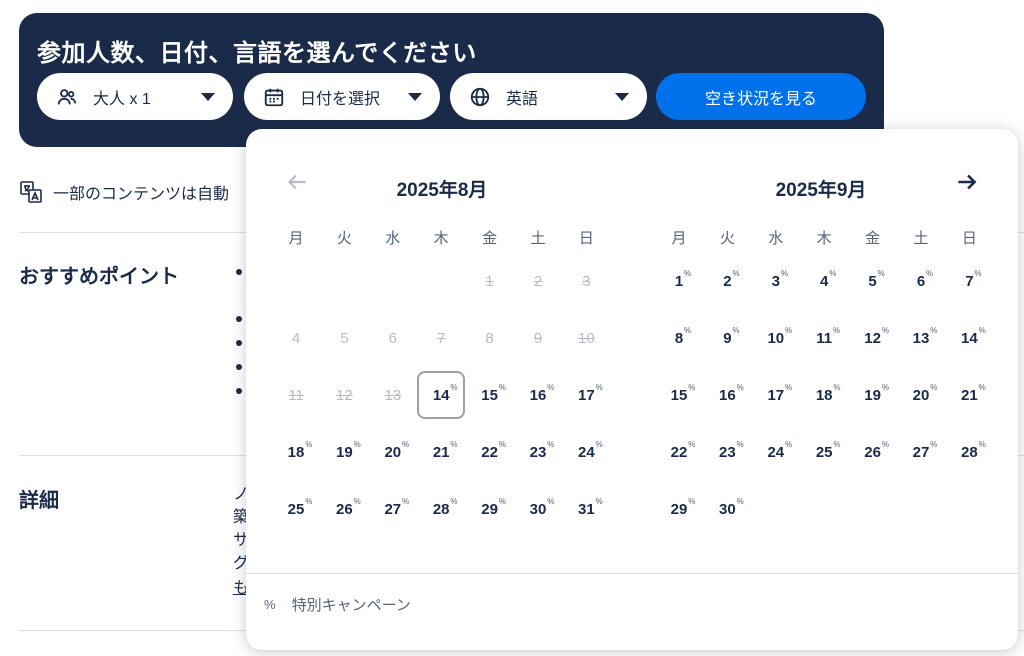 The image size is (1024, 656). Describe the element at coordinates (135, 96) in the screenshot. I see `participants-dropdown: 大人 x 1` at that location.